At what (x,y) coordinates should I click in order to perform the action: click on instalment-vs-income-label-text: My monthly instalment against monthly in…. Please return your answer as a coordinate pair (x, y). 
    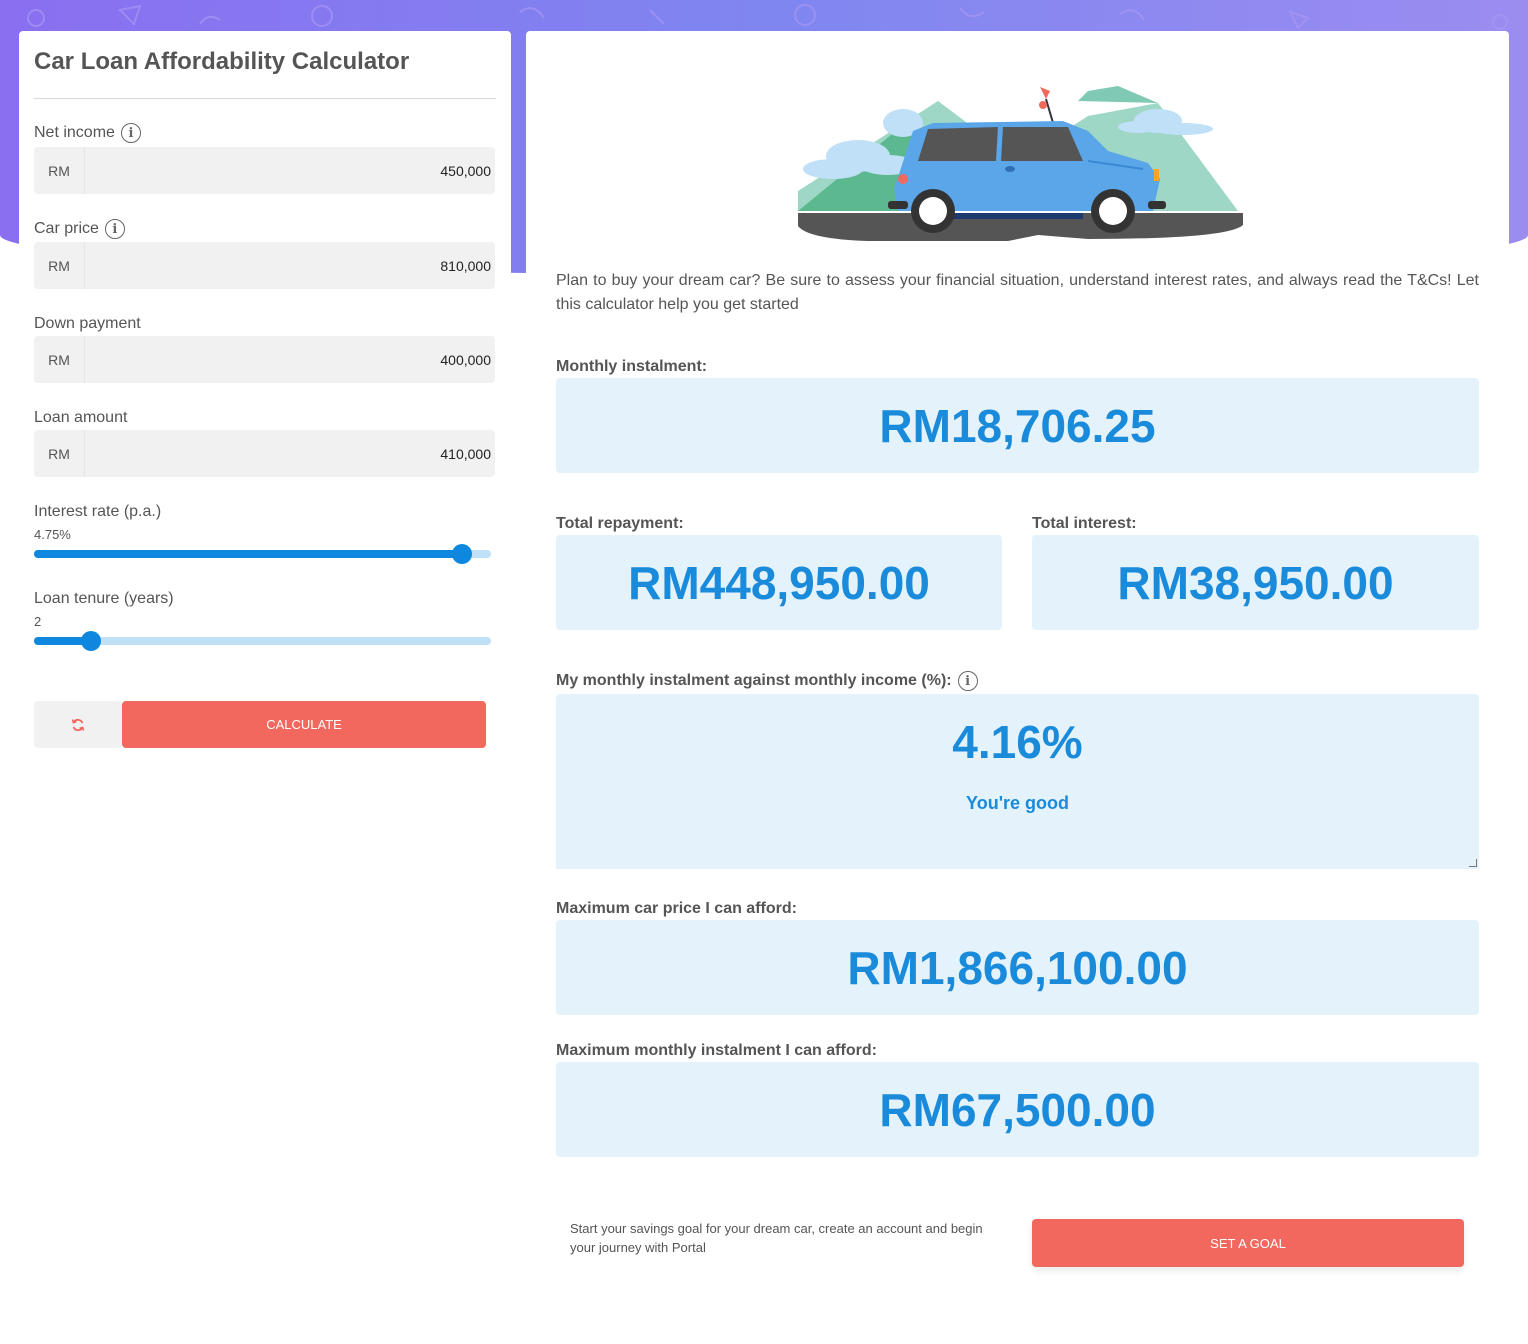
    Looking at the image, I should click on (754, 680).